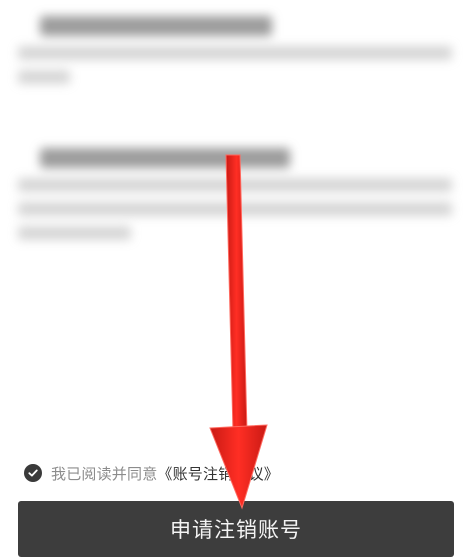  What do you see at coordinates (104, 473) in the screenshot?
I see `agreement-text: 我已阅读并同意` at bounding box center [104, 473].